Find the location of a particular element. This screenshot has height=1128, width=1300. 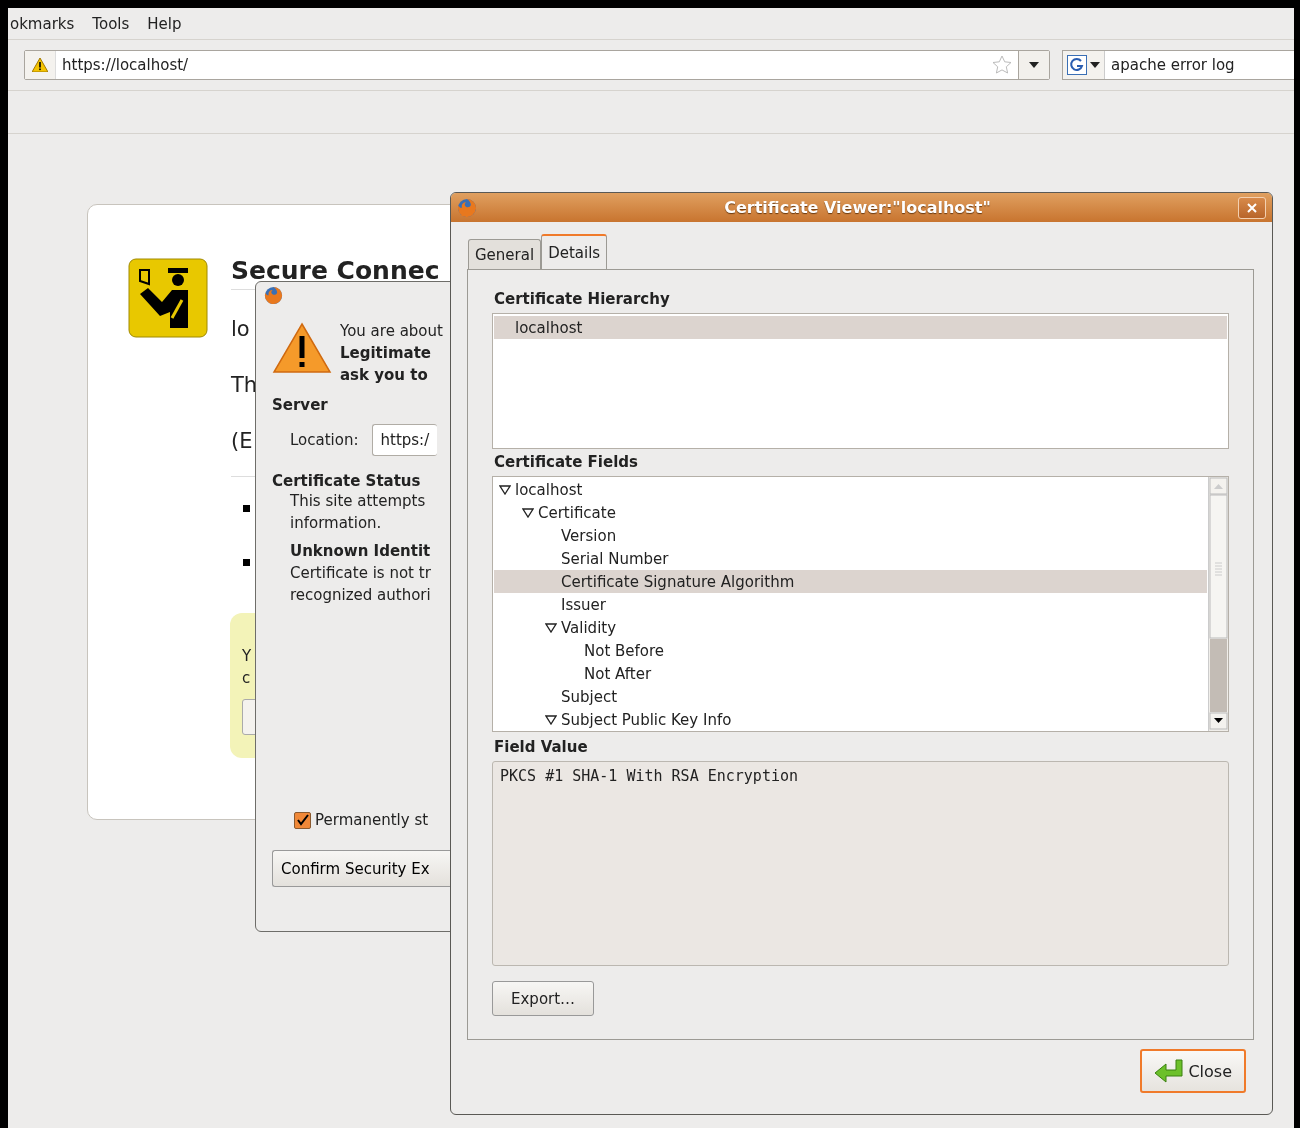

status-text: information. is located at coordinates (336, 523).